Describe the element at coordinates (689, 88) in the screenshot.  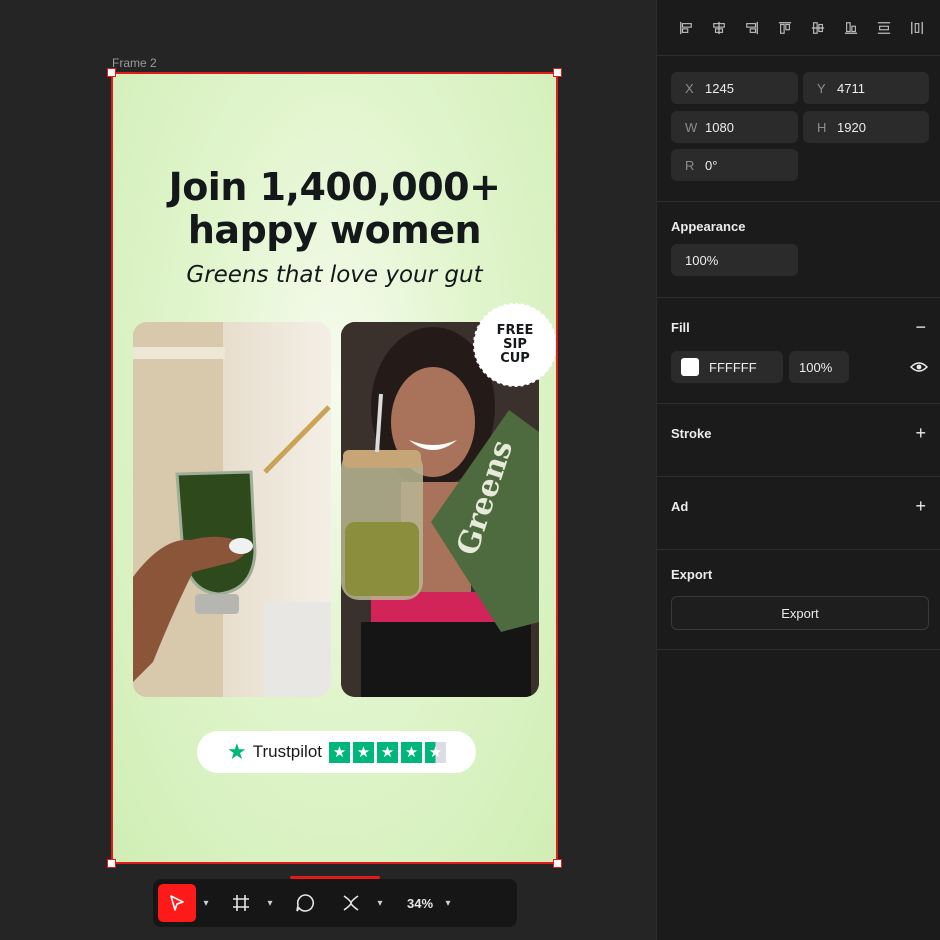
I see `x-label: X` at that location.